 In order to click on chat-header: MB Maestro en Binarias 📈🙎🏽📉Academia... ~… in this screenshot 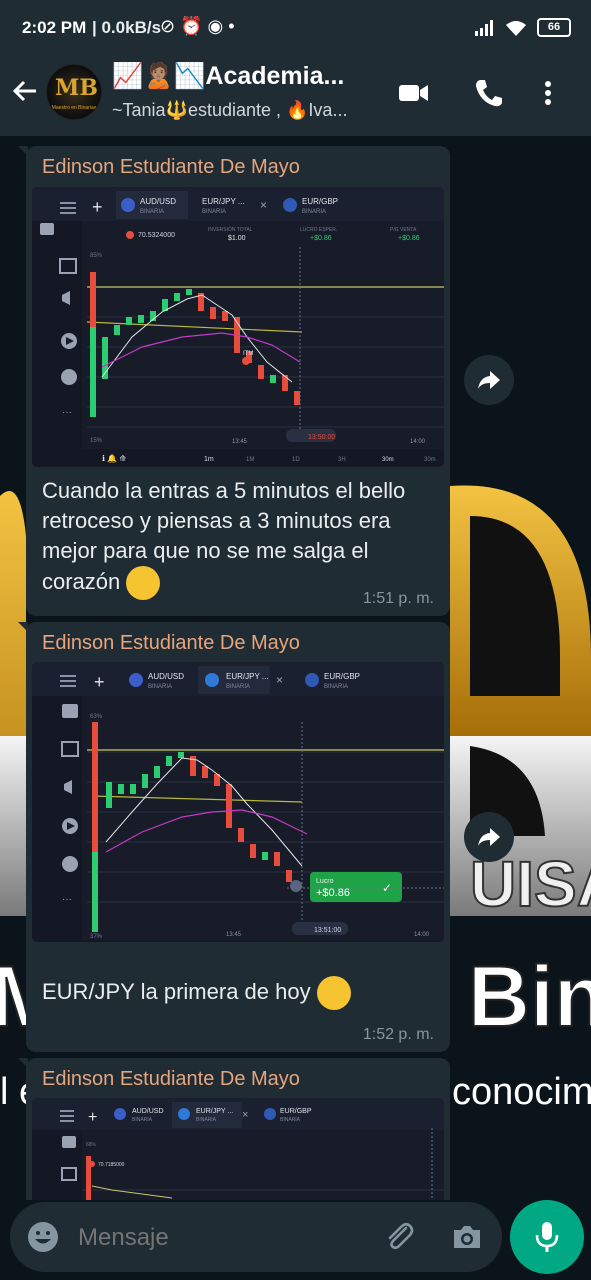, I will do `click(295, 97)`.